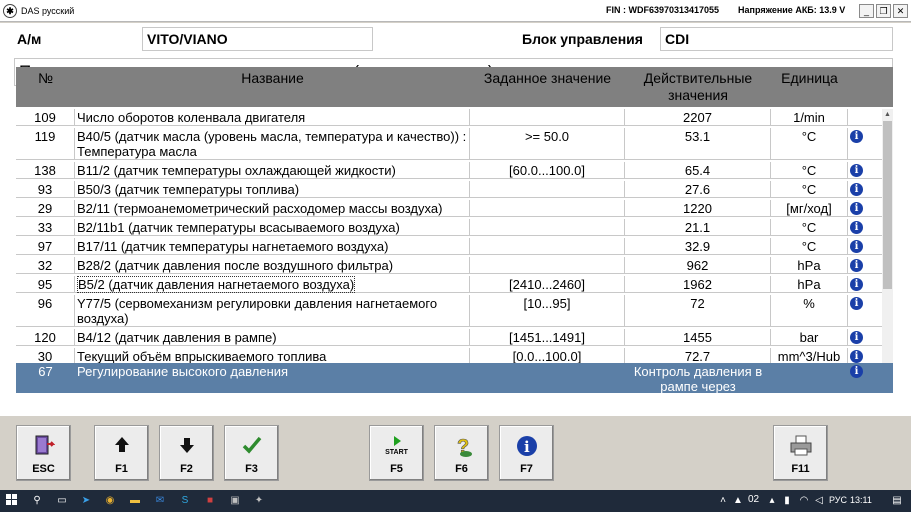 This screenshot has height=512, width=911. Describe the element at coordinates (787, 501) in the screenshot. I see `battery-icon: ▮` at that location.